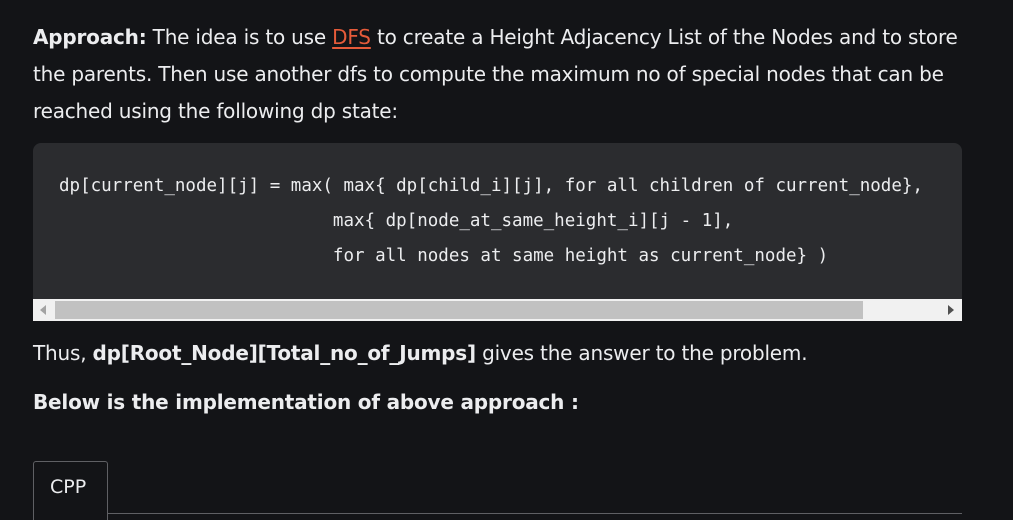  What do you see at coordinates (239, 37) in the screenshot?
I see `approach-text-before-link: The idea is to use` at bounding box center [239, 37].